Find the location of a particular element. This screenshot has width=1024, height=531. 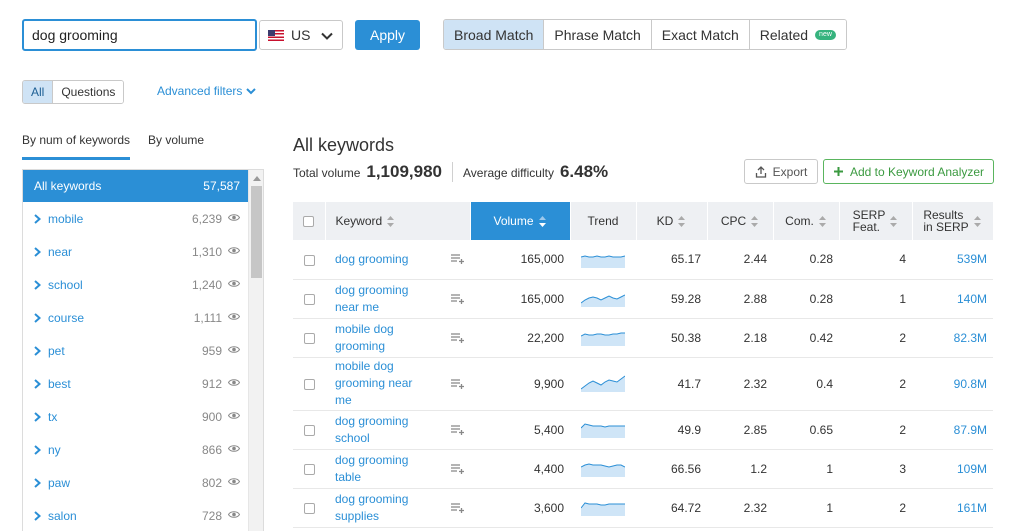

tab-related: Related new is located at coordinates (797, 34).